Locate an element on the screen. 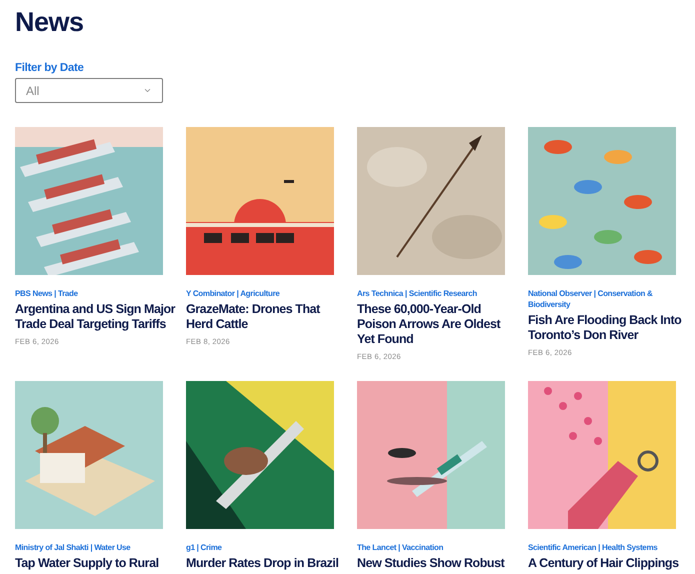 The height and width of the screenshot is (574, 695). article-source: g1 | Crime is located at coordinates (267, 547).